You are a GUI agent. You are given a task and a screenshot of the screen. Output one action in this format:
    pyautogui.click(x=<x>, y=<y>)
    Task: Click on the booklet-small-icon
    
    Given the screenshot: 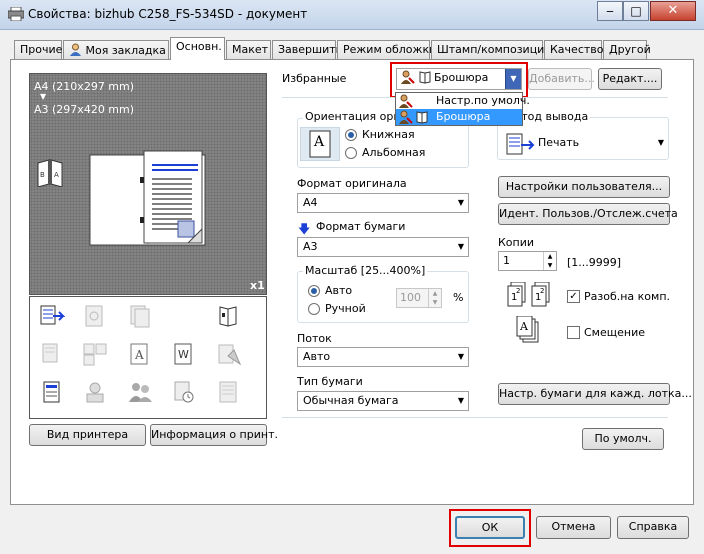 What is the action you would take?
    pyautogui.click(x=422, y=118)
    